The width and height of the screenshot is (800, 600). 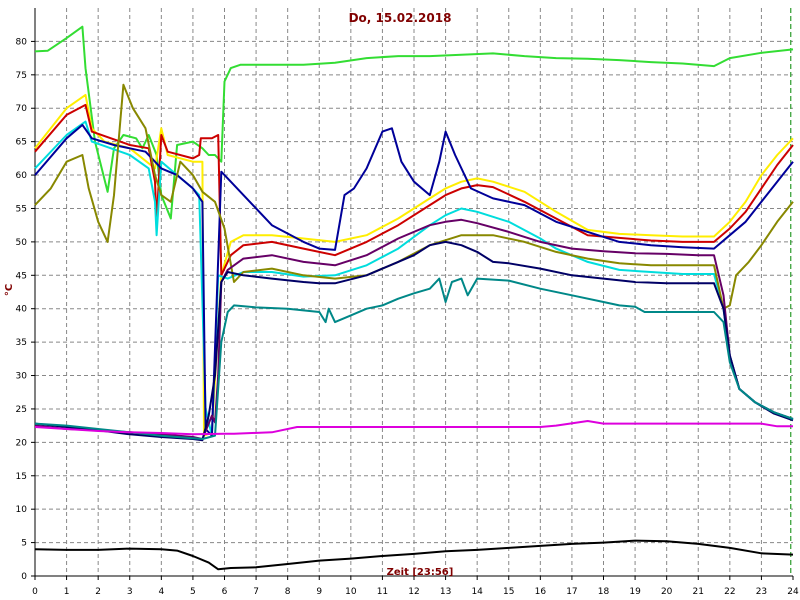 I want to click on y-tick-label: 70, so click(x=22, y=109).